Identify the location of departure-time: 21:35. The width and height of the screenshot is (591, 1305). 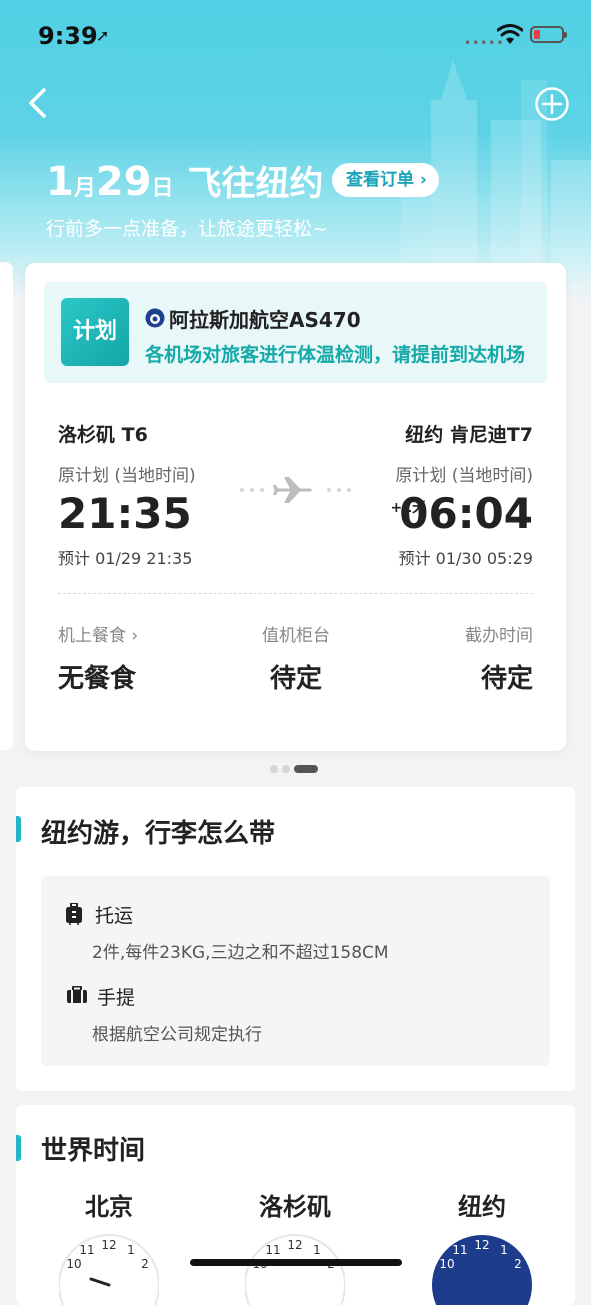
(125, 513).